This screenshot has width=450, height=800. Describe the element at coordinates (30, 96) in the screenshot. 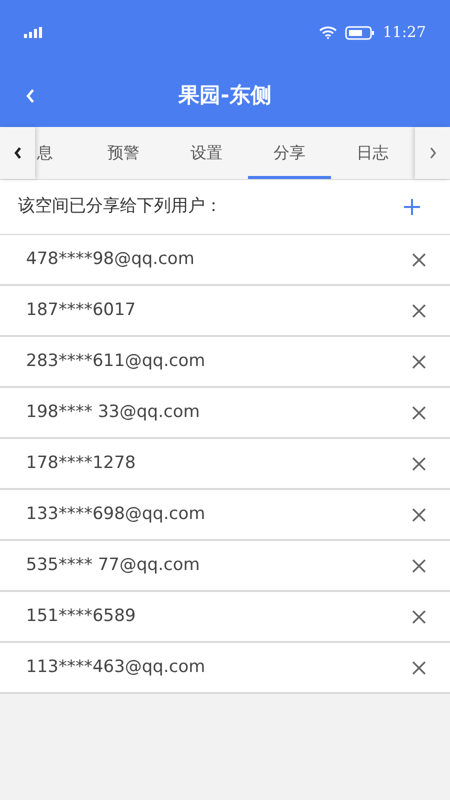

I see `back-icon` at that location.